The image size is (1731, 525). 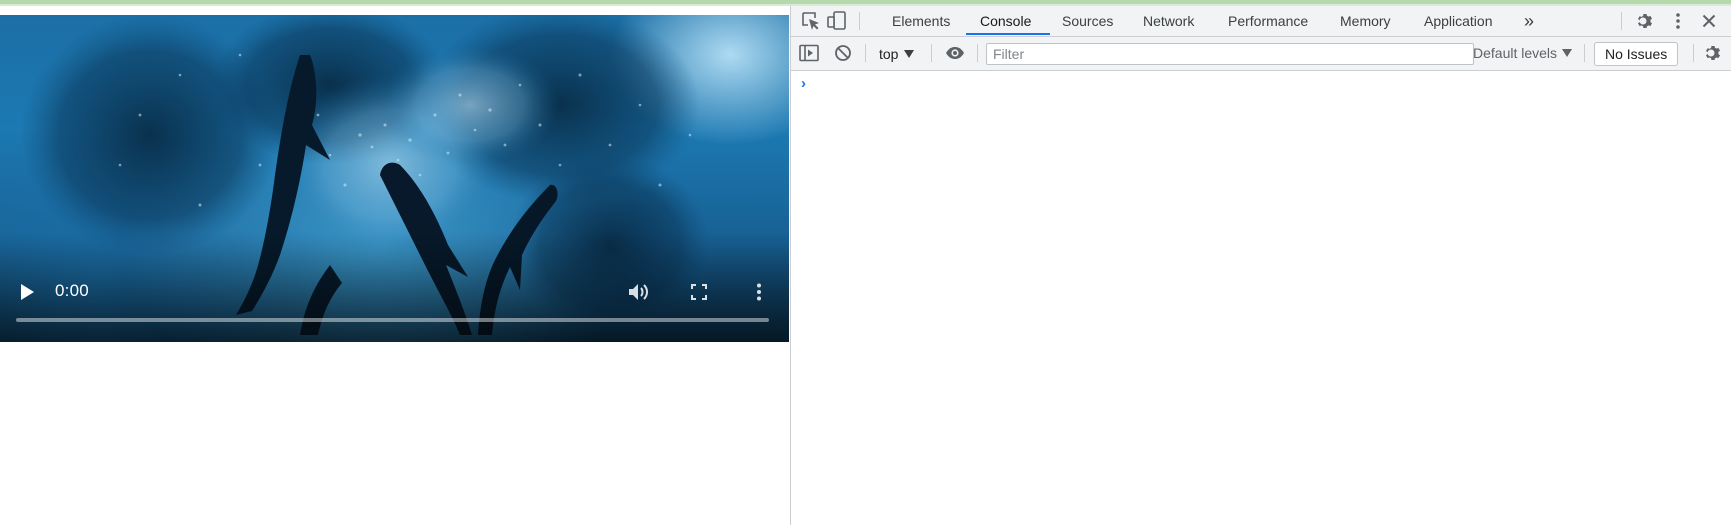 What do you see at coordinates (394, 287) in the screenshot?
I see `video-controls-gradient` at bounding box center [394, 287].